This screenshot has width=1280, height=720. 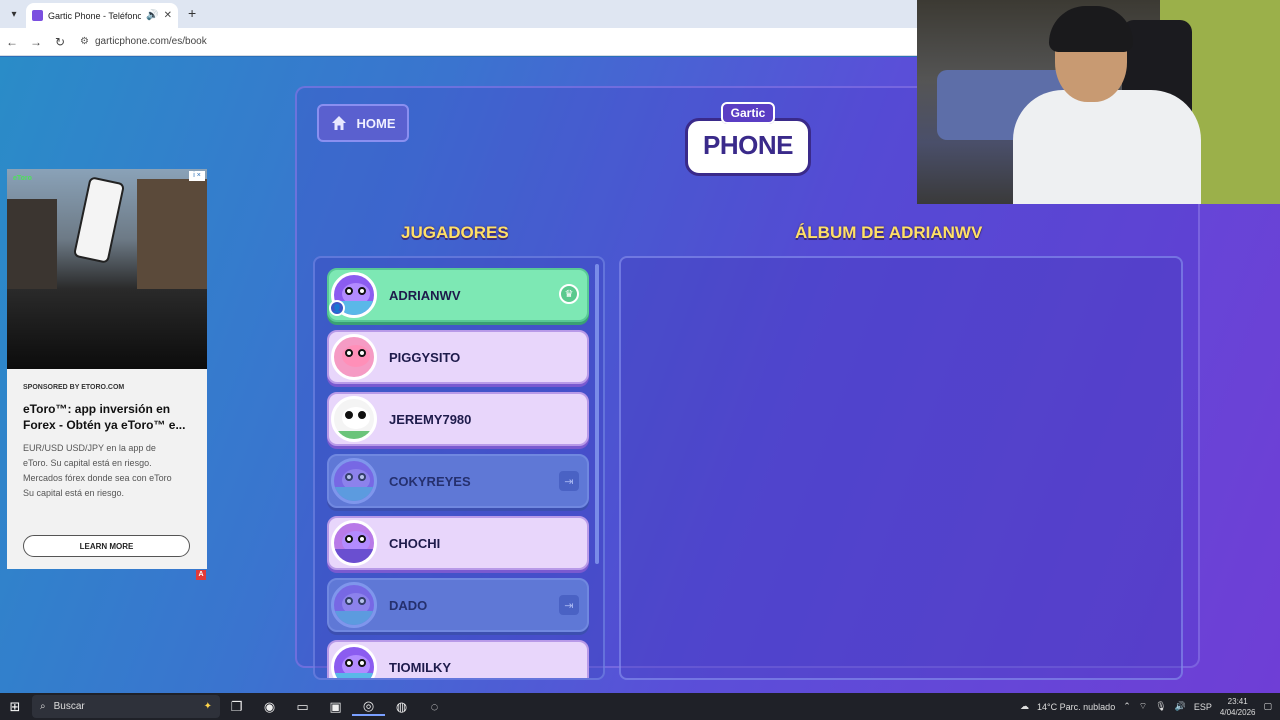 I want to click on language-indicator: ESP, so click(x=1203, y=707).